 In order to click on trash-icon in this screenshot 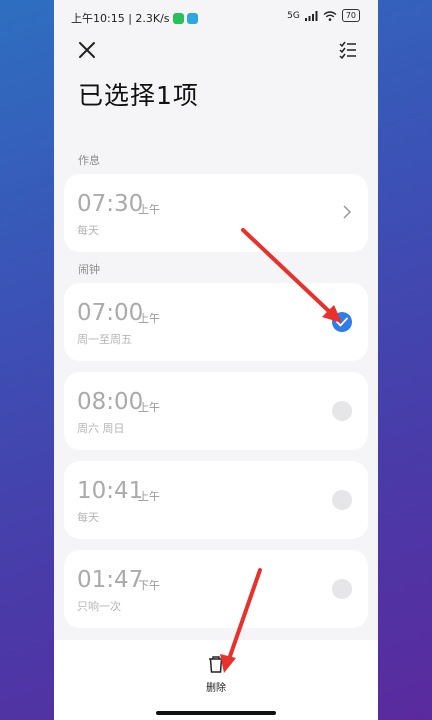, I will do `click(216, 664)`.